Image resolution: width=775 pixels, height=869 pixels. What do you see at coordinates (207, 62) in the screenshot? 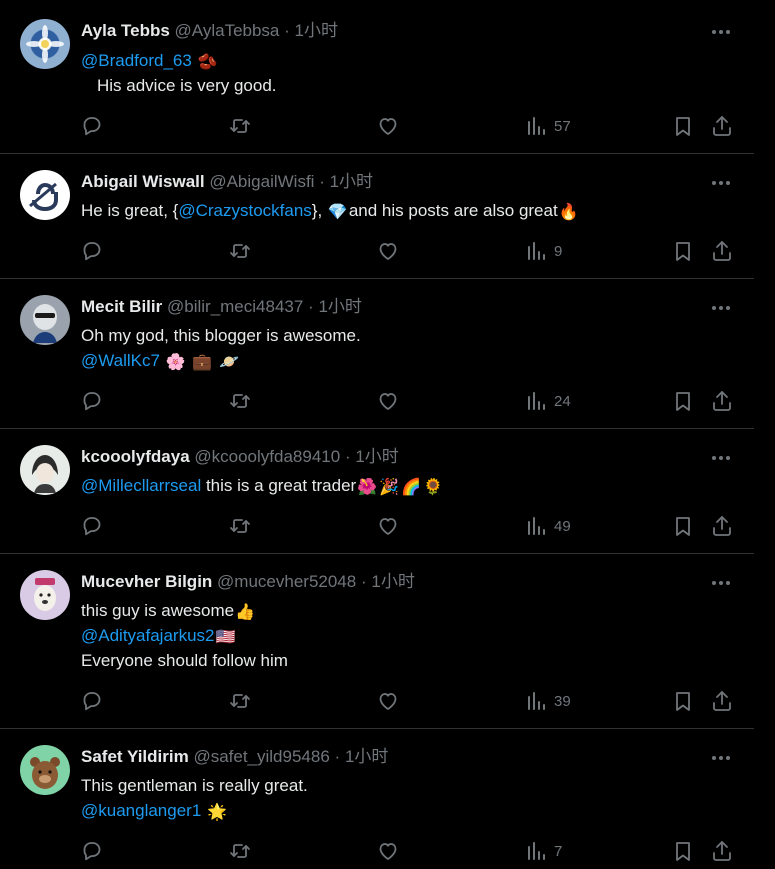
I see `beans-emoji: 🫘` at bounding box center [207, 62].